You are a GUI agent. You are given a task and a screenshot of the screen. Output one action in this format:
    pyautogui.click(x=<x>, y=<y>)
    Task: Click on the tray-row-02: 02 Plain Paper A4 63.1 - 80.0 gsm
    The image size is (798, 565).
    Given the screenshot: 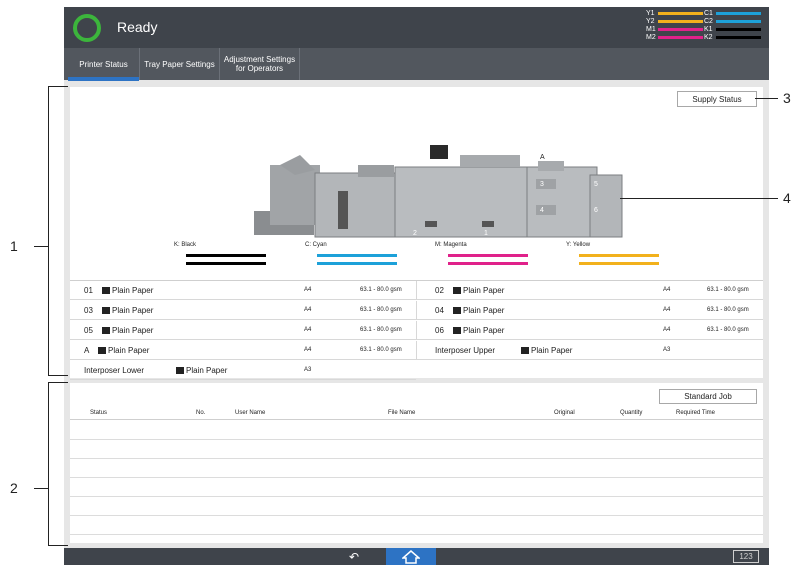 What is the action you would take?
    pyautogui.click(x=589, y=290)
    